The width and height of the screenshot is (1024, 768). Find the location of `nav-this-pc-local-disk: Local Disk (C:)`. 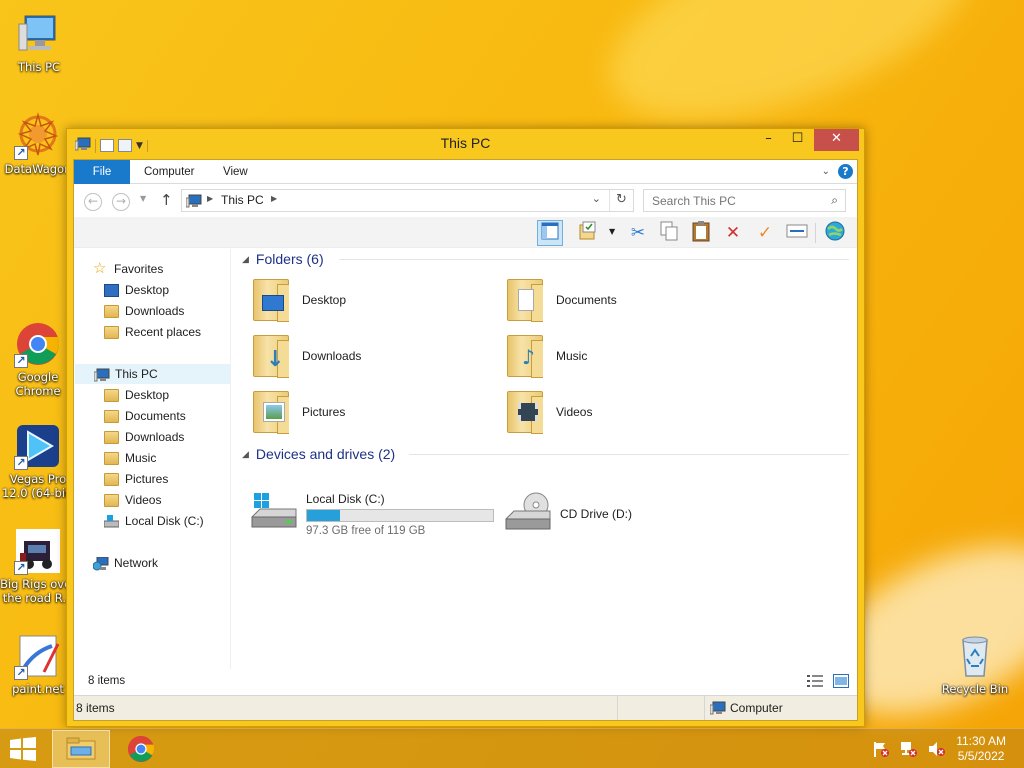

nav-this-pc-local-disk: Local Disk (C:) is located at coordinates (153, 521).